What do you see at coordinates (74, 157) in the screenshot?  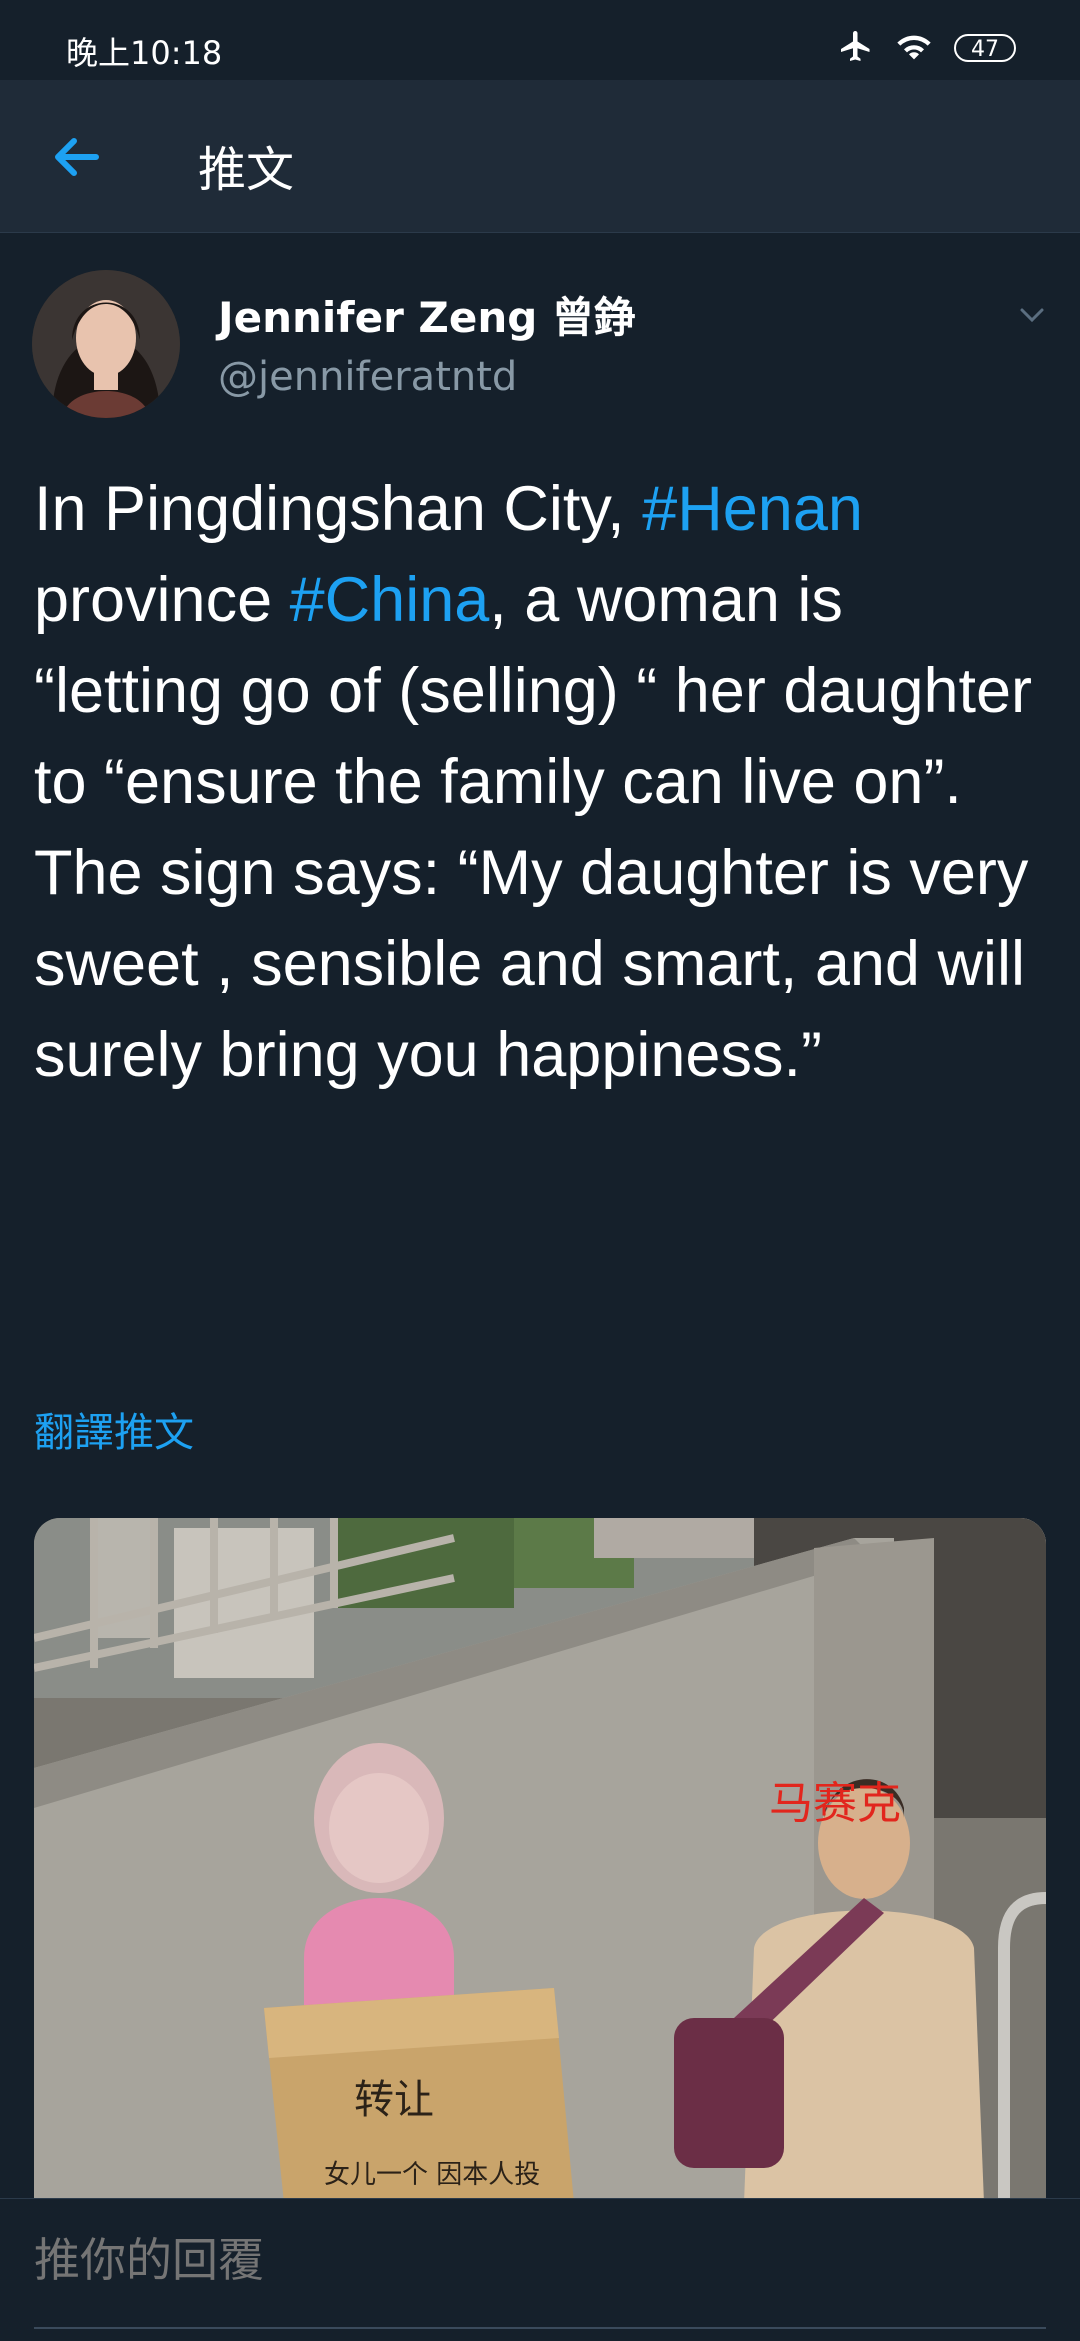 I see `back-arrow-icon` at bounding box center [74, 157].